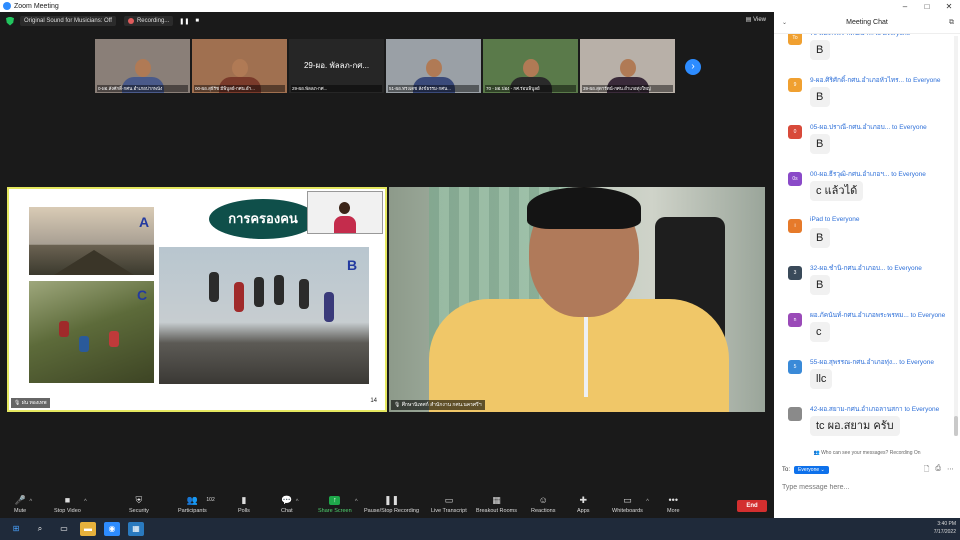  I want to click on search-icon: ⌕, so click(40, 529).